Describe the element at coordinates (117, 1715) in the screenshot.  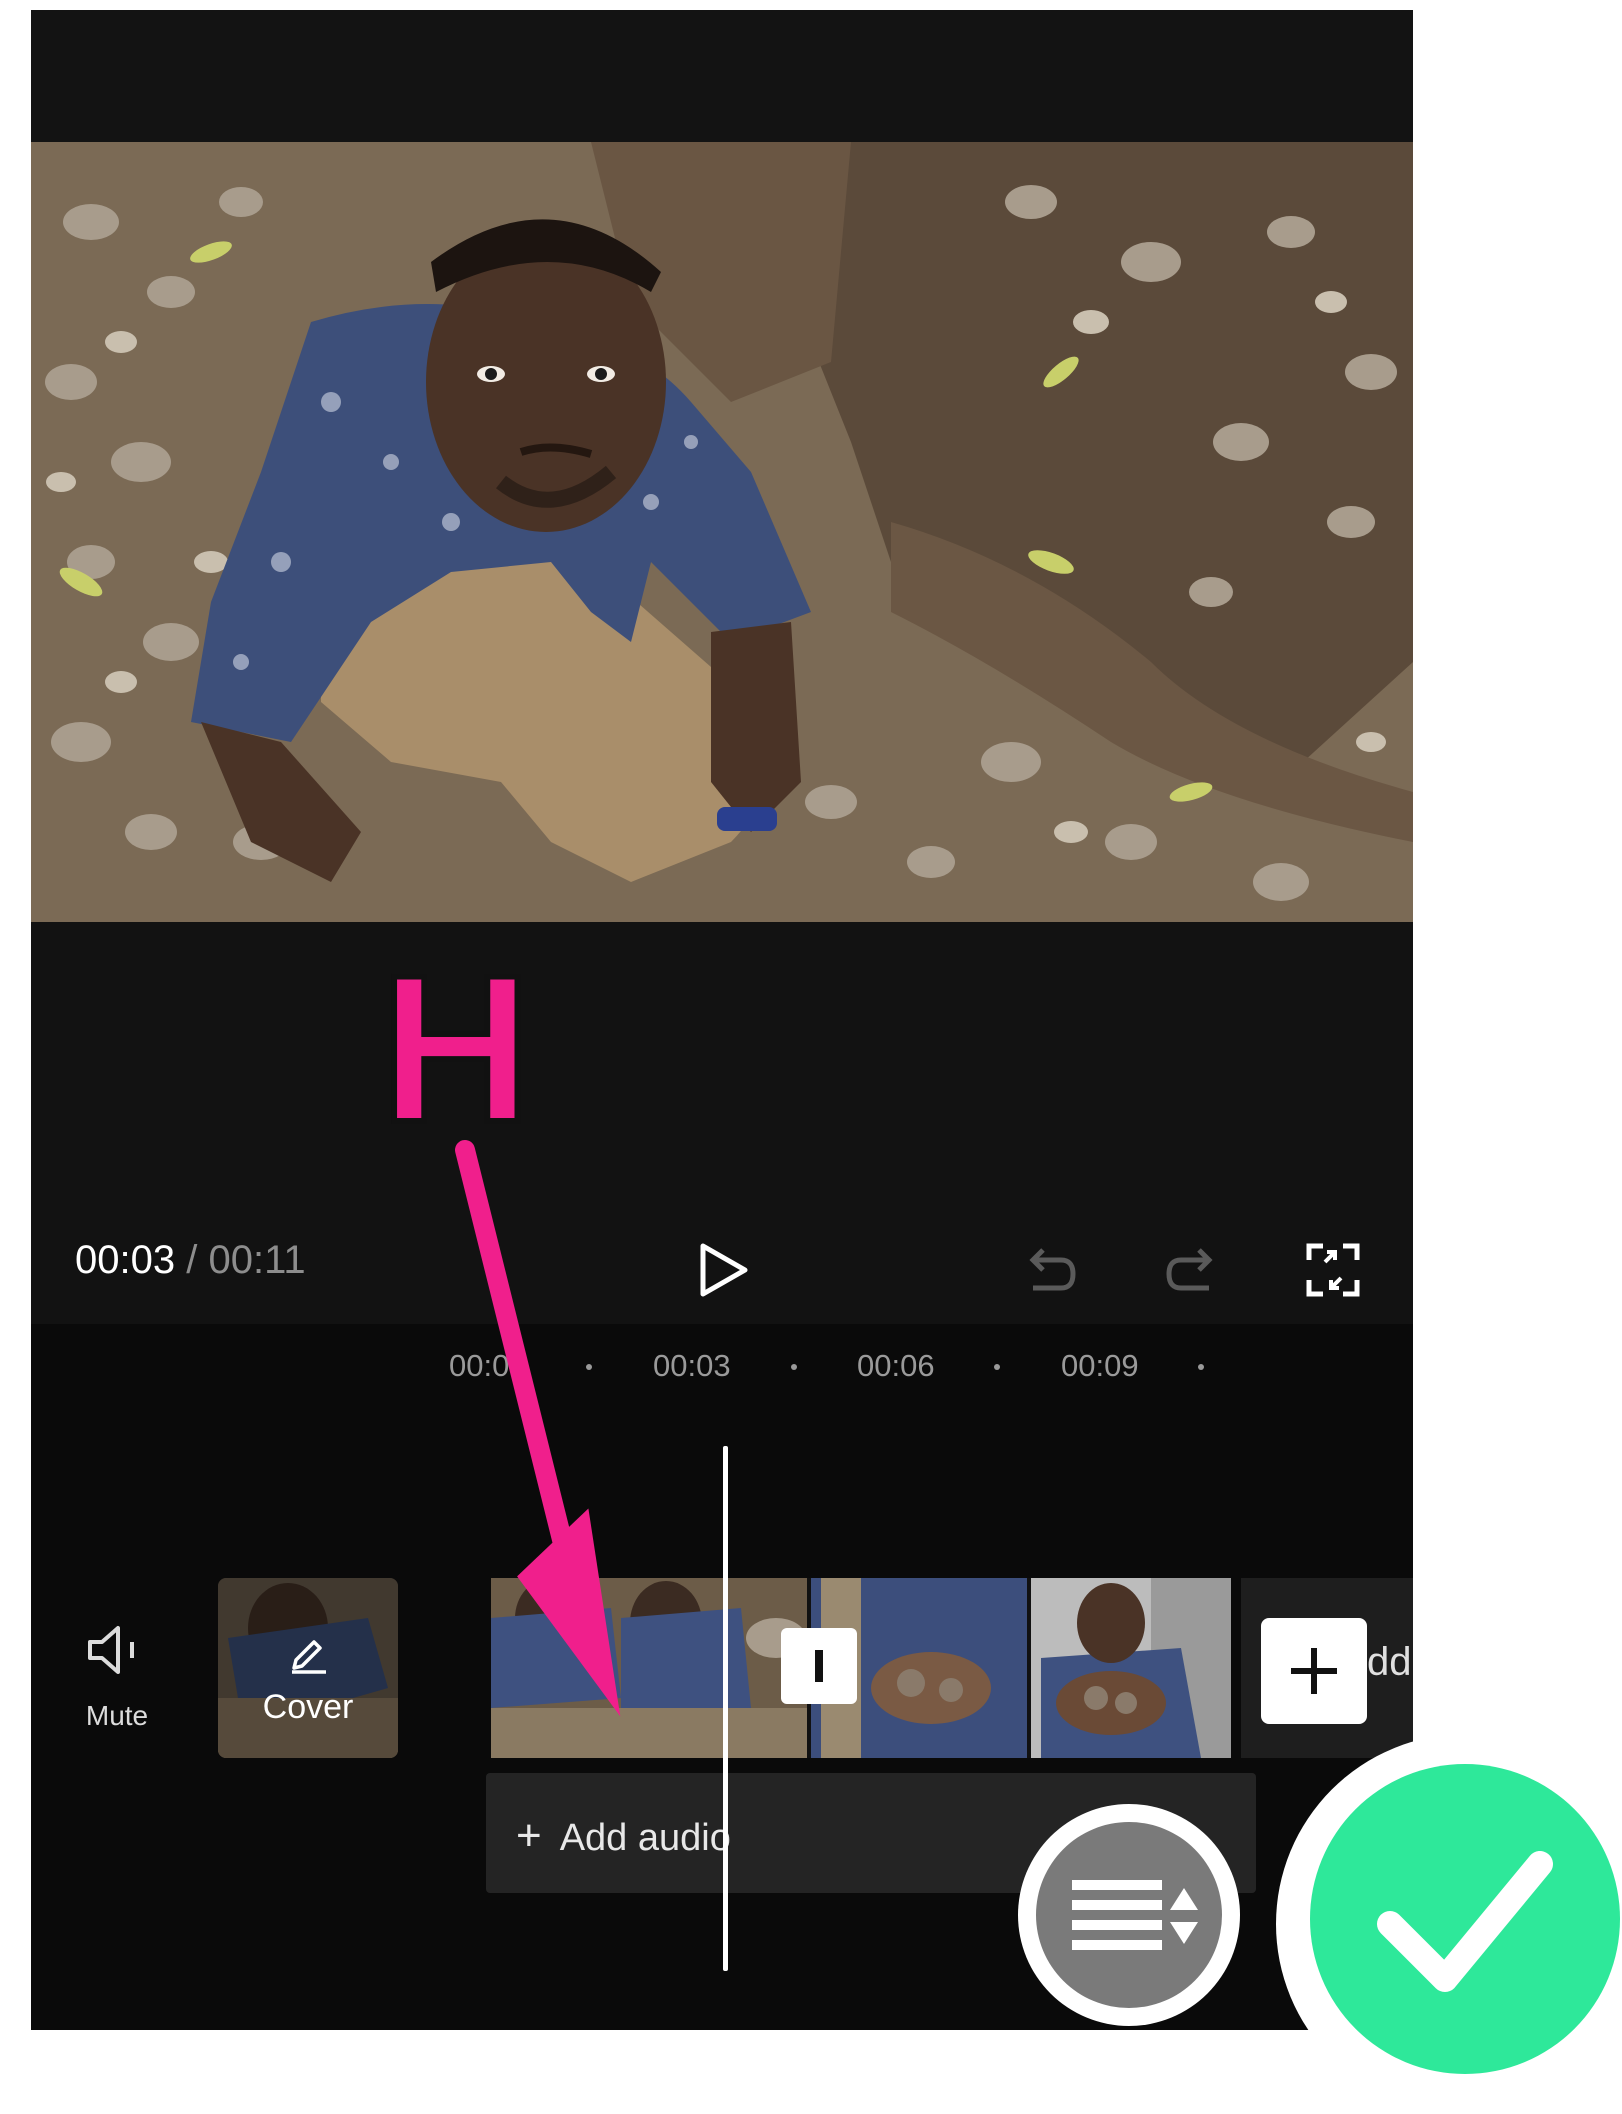
I see `mute-label: Mute` at that location.